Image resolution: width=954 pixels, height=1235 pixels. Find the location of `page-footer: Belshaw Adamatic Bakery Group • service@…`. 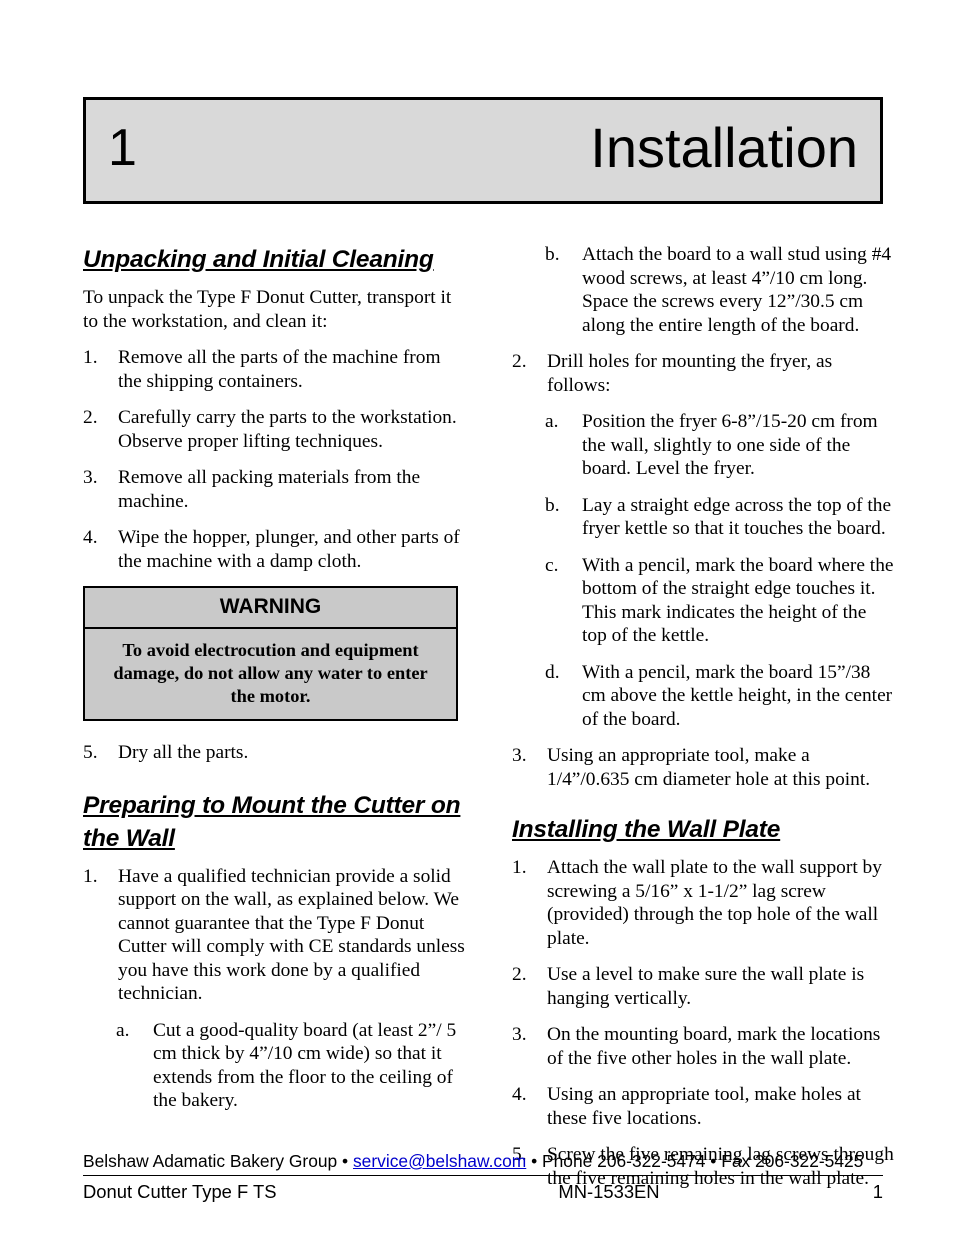

page-footer: Belshaw Adamatic Bakery Group • service@… is located at coordinates (483, 1177).